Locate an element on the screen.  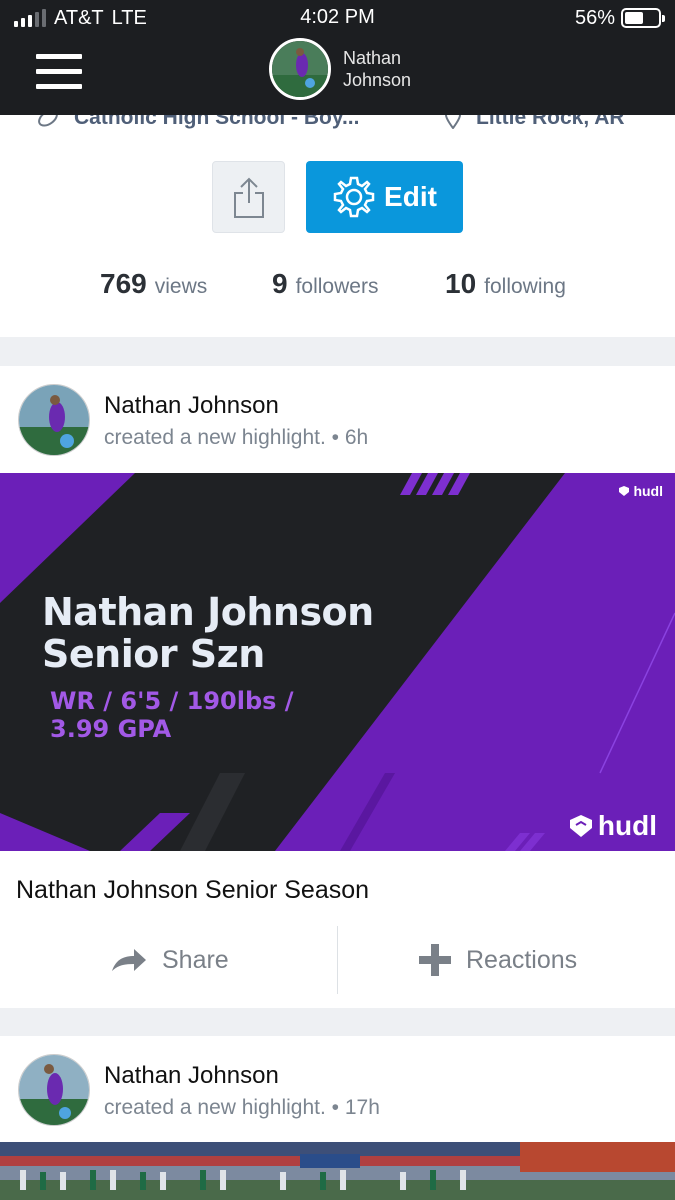
status-bar-right: 56% is located at coordinates (619, 18).